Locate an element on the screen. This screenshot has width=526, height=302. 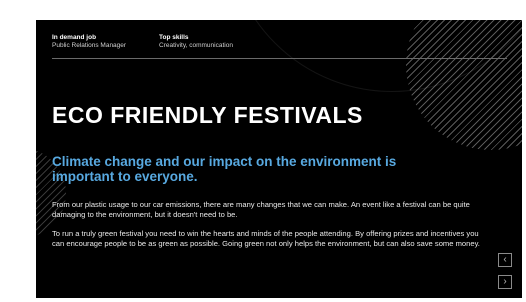
chevron-right-icon: › is located at coordinates (505, 281).